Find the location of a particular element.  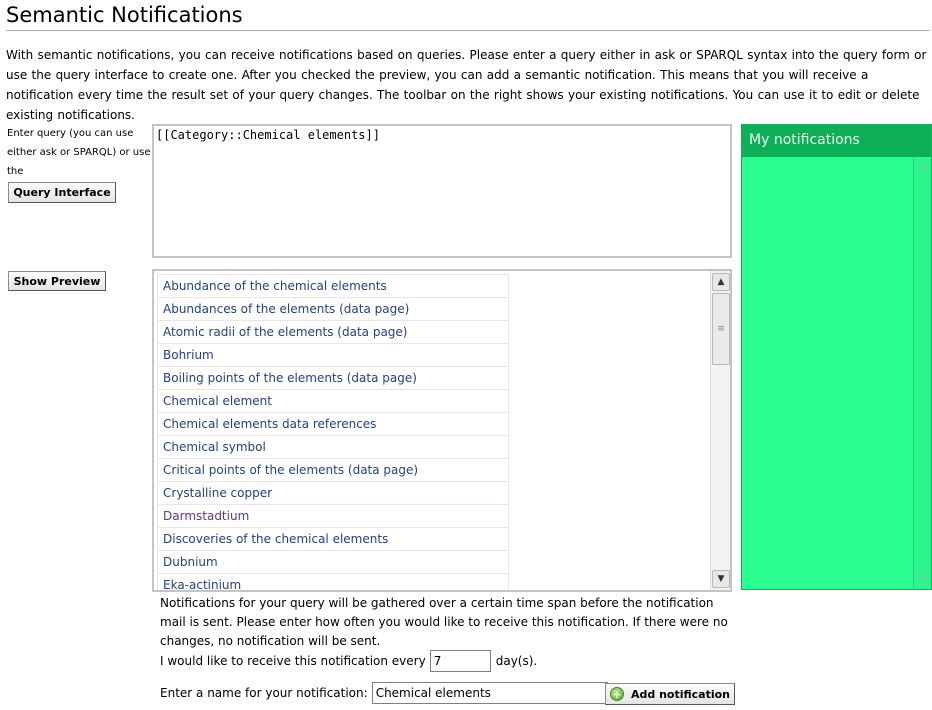

name-row: Enter a name for your notification: is located at coordinates (384, 693).